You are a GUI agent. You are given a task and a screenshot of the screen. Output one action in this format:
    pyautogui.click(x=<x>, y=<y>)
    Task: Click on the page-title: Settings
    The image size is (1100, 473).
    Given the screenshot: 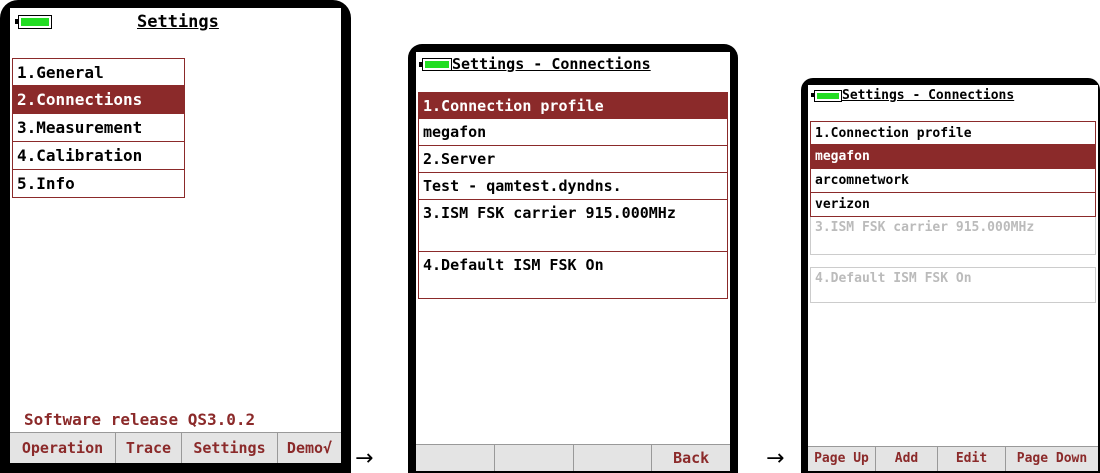 What is the action you would take?
    pyautogui.click(x=178, y=22)
    